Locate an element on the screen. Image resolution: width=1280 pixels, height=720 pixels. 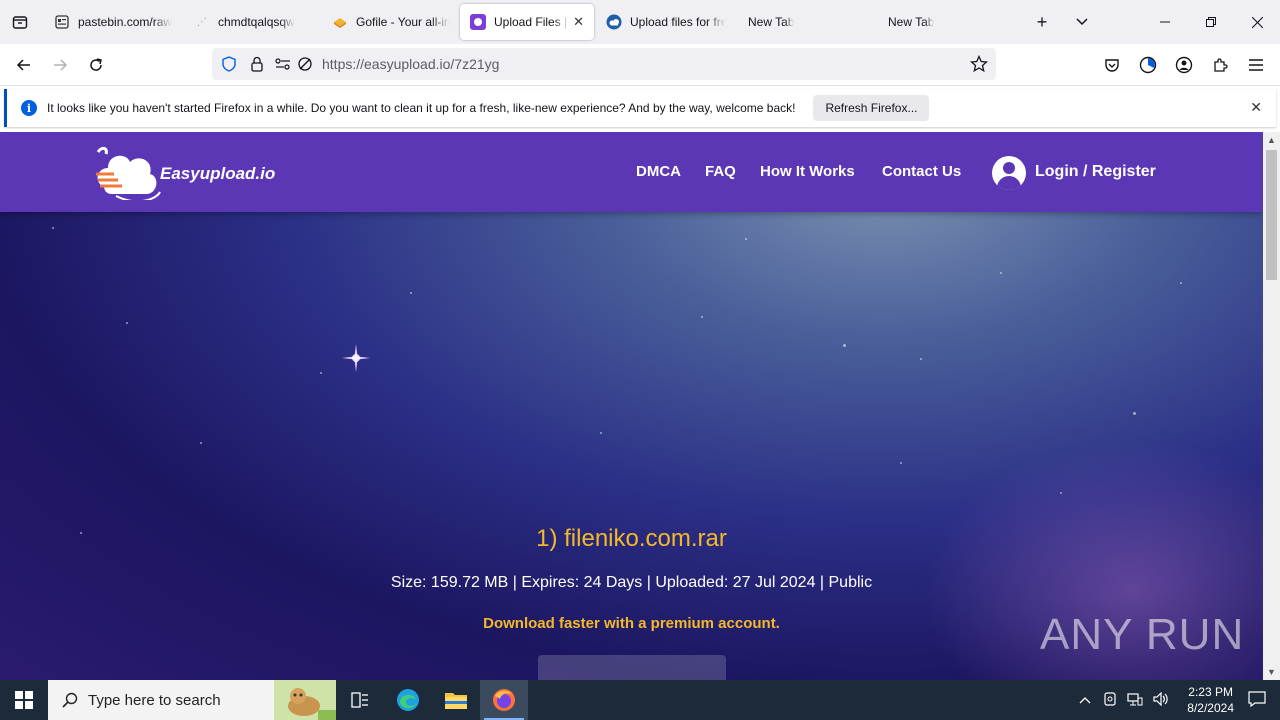
file-explorer-taskbar-button is located at coordinates (456, 700).